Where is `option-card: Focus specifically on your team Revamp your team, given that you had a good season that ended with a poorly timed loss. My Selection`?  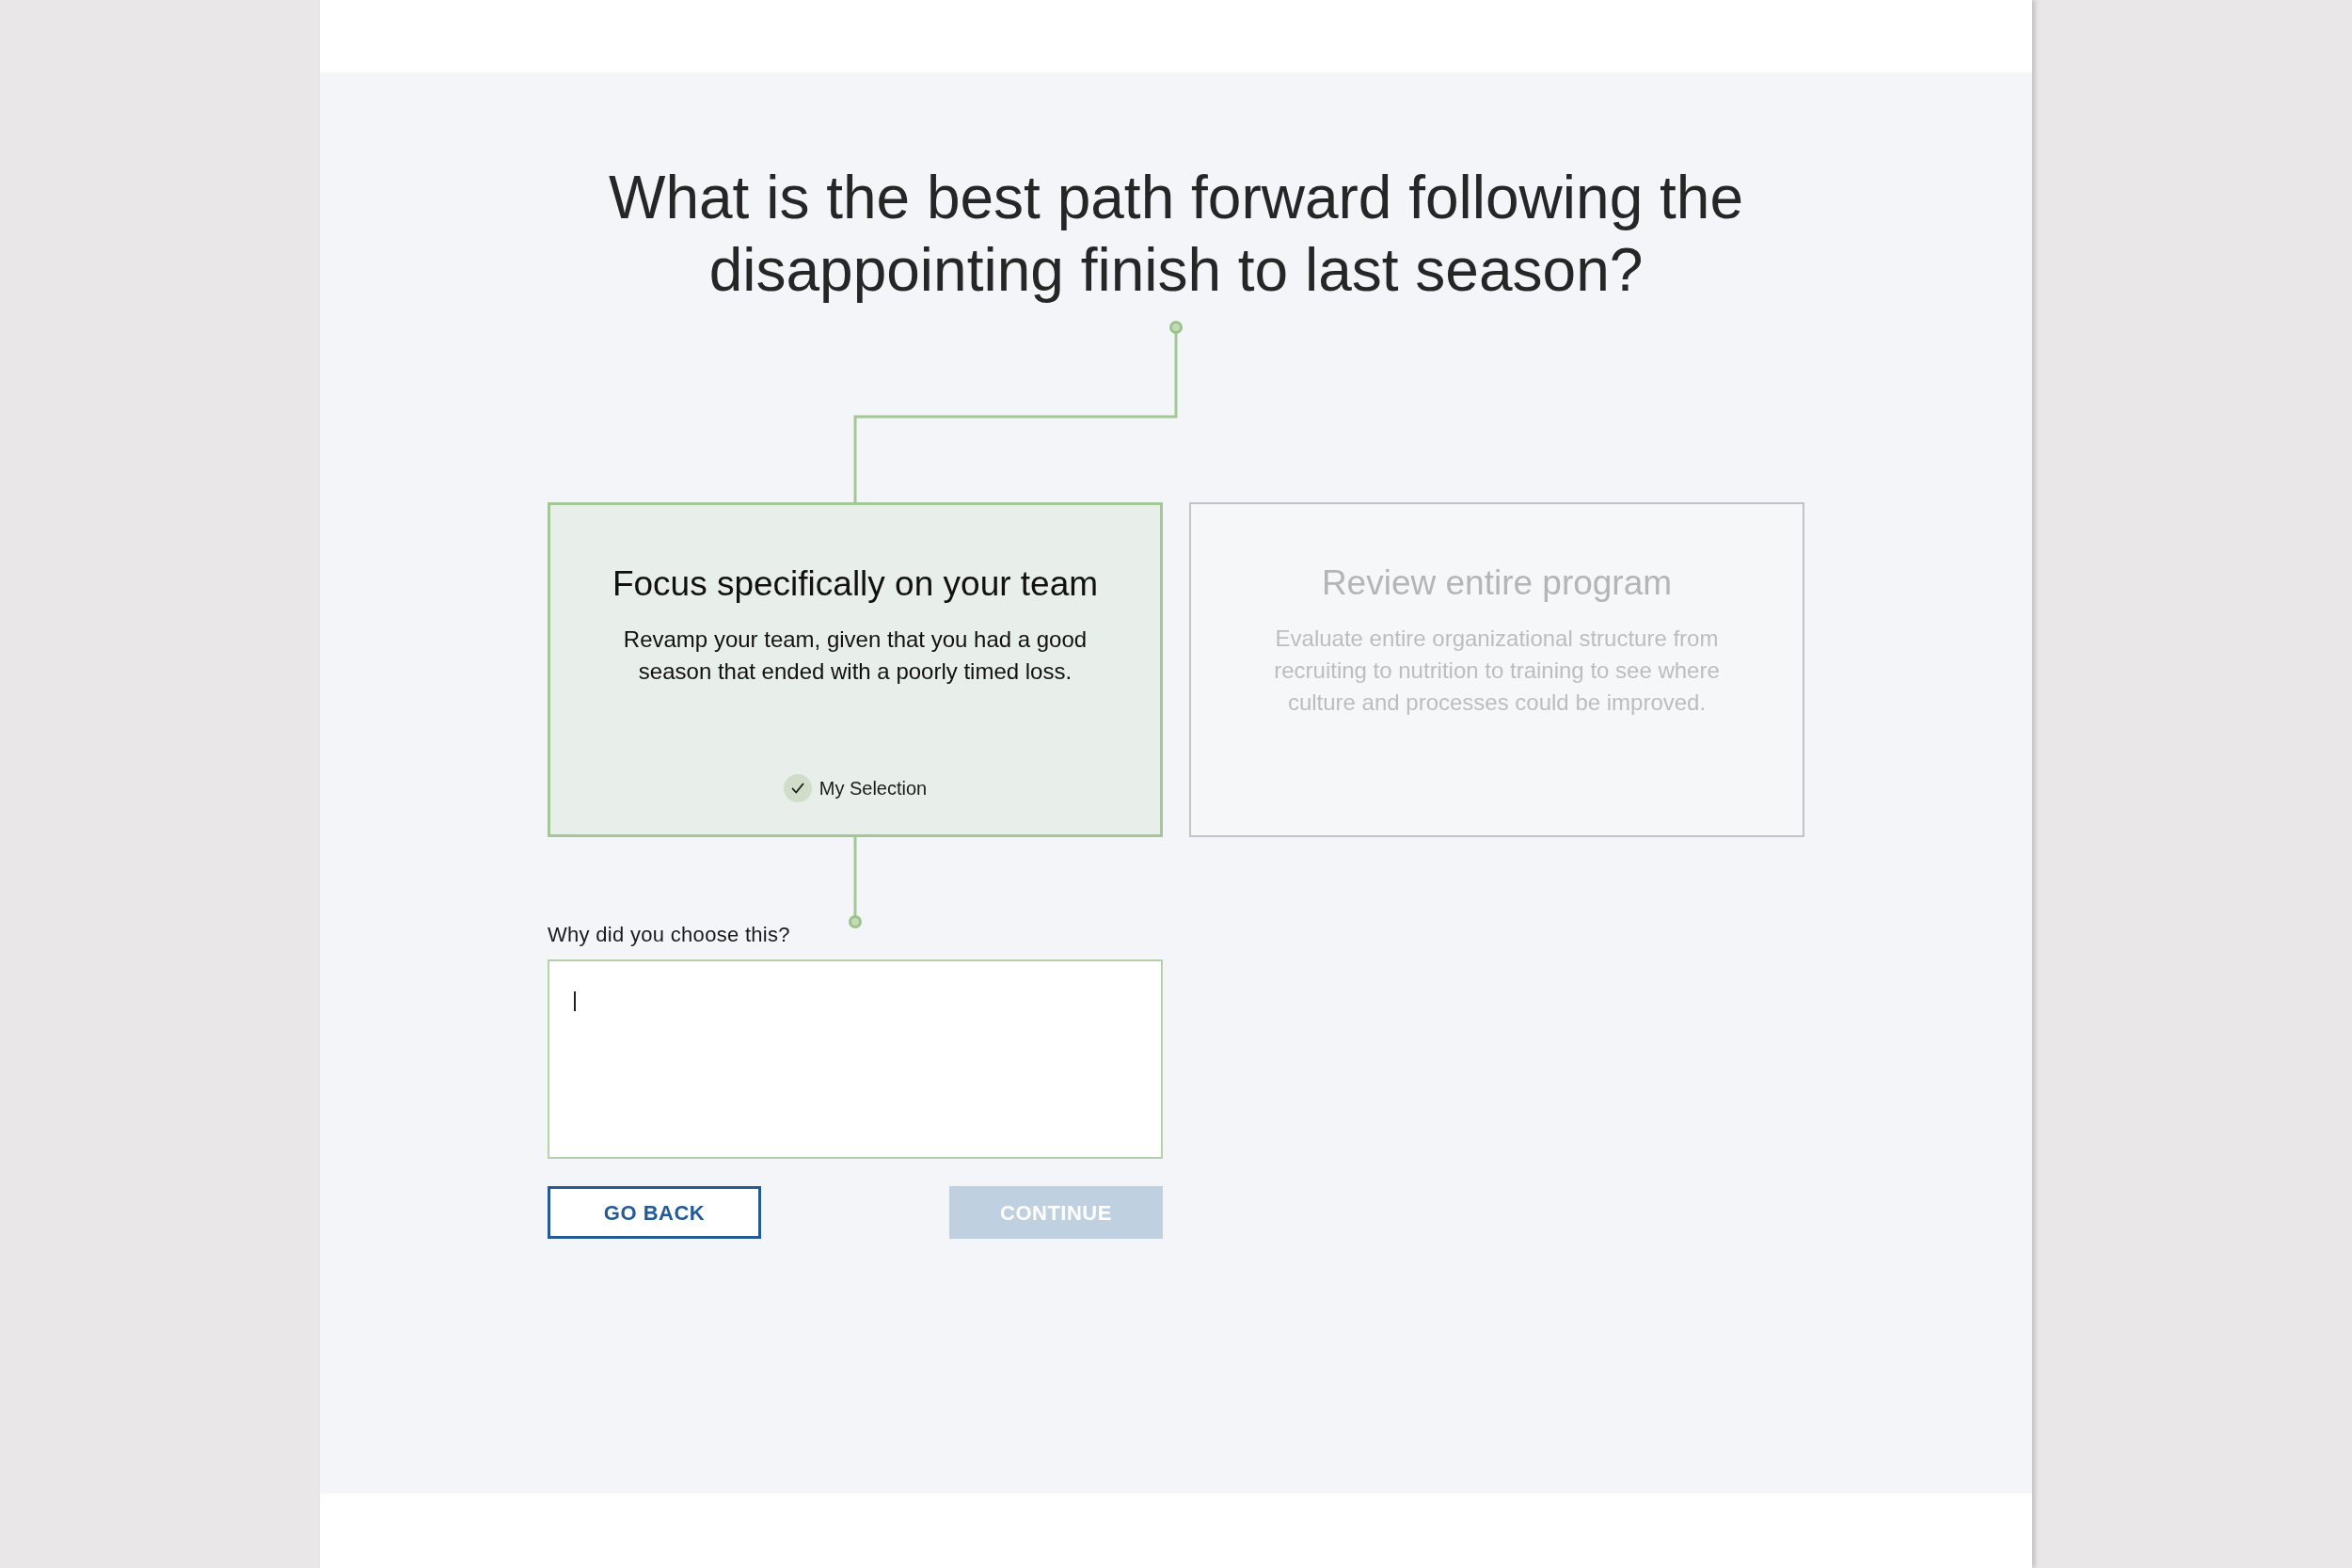 option-card: Focus specifically on your team Revamp your team, given that you had a good season that ended with a poorly timed loss. My Selection is located at coordinates (855, 669).